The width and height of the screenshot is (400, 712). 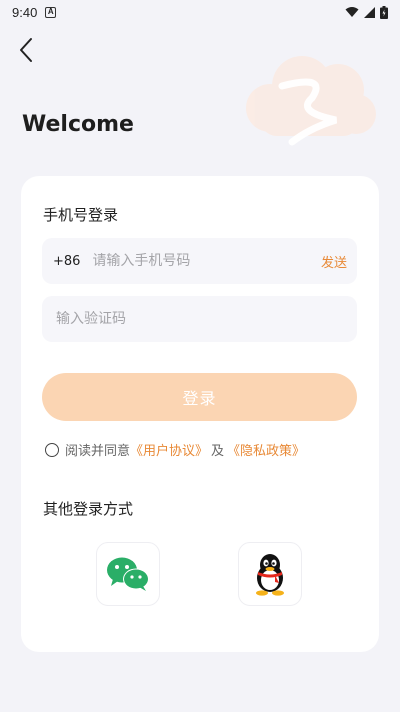 What do you see at coordinates (266, 449) in the screenshot?
I see `privacy-policy-link: 《隐私政策》` at bounding box center [266, 449].